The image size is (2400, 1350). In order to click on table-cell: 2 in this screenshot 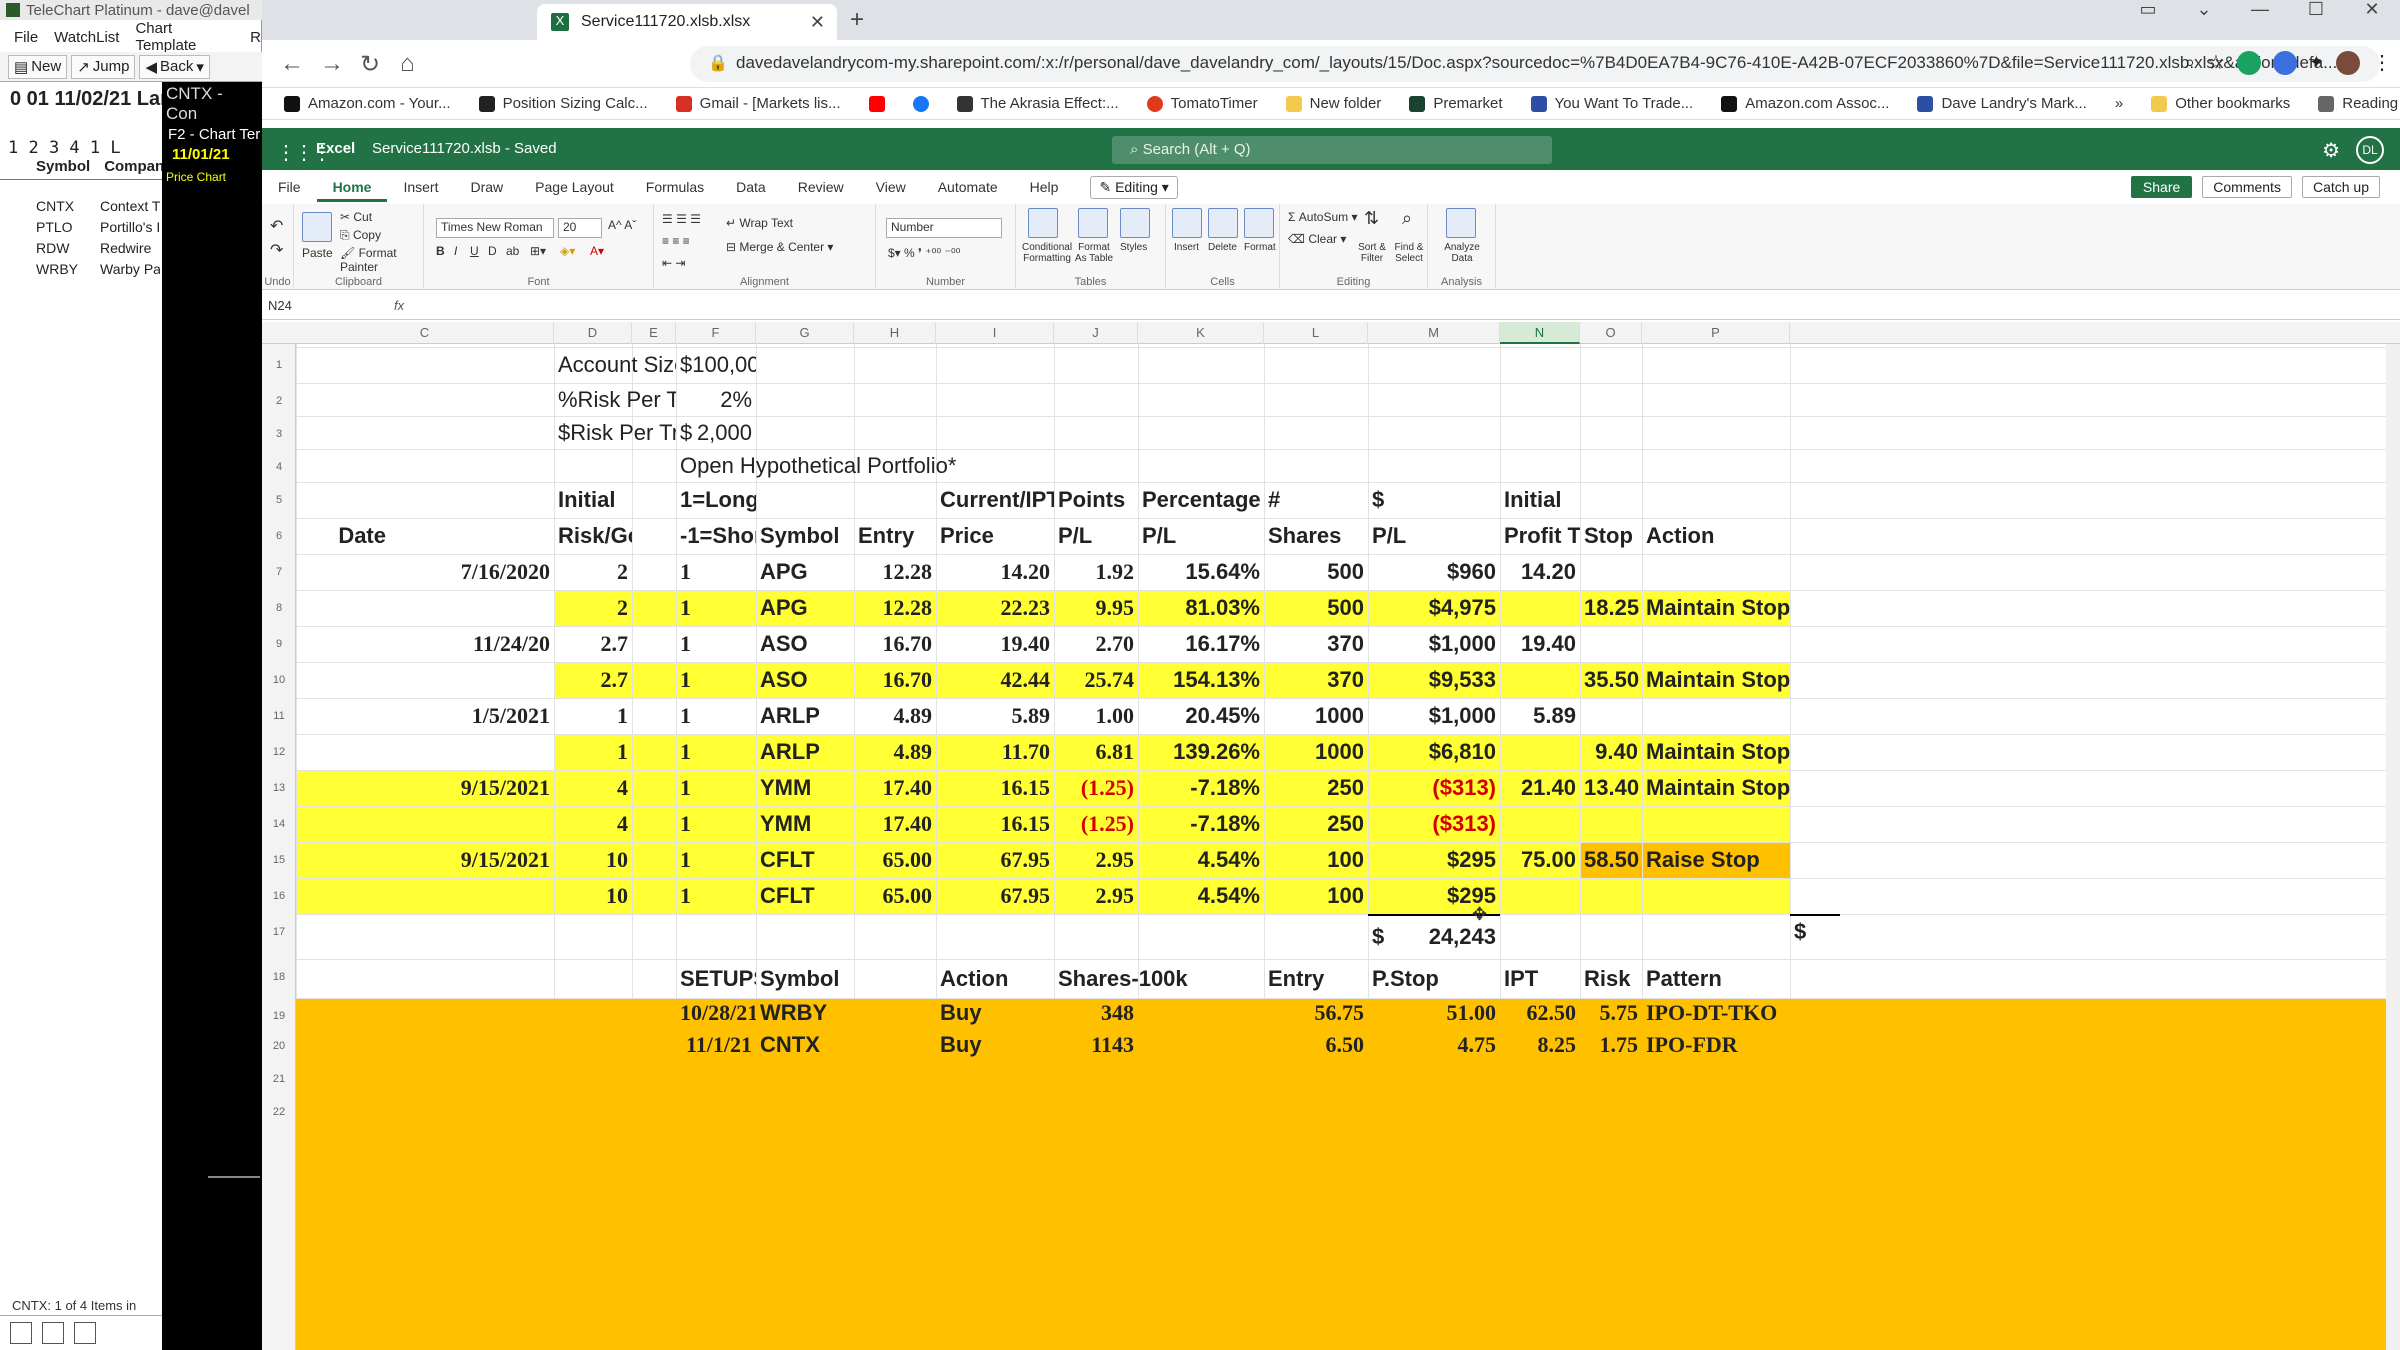, I will do `click(593, 608)`.